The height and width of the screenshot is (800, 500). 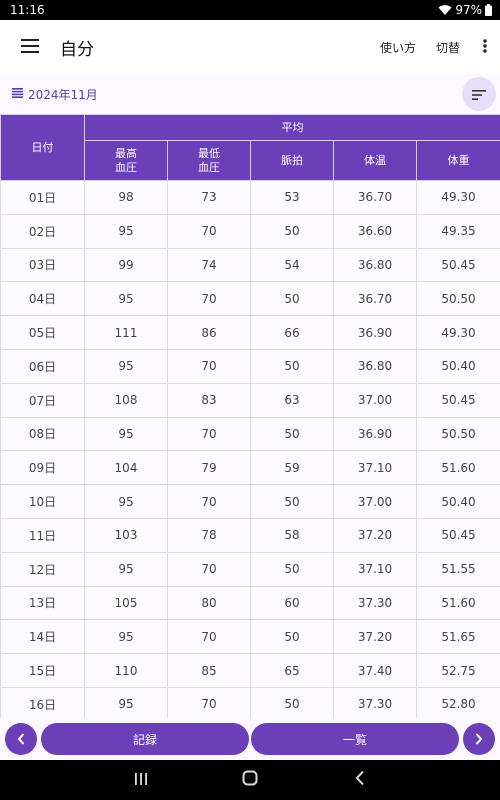 I want to click on more-options-button, so click(x=485, y=47).